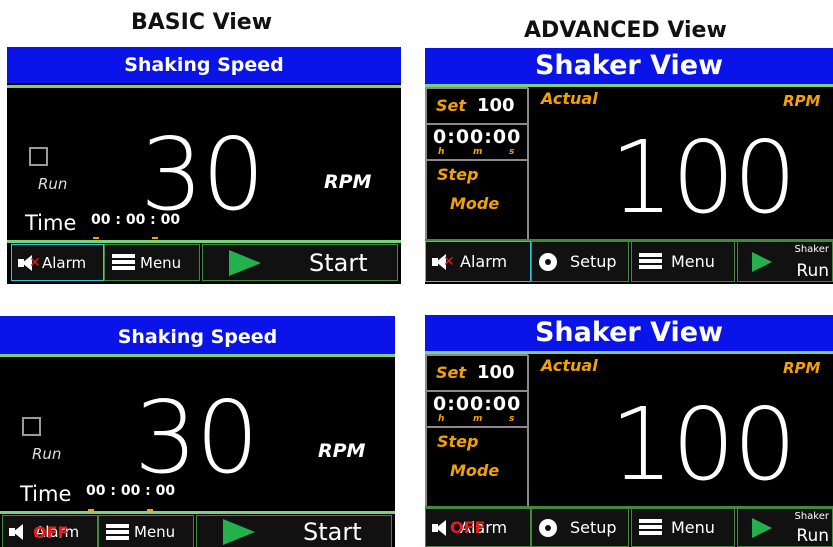 Image resolution: width=833 pixels, height=547 pixels. Describe the element at coordinates (441, 419) in the screenshot. I see `hours-label: h` at that location.